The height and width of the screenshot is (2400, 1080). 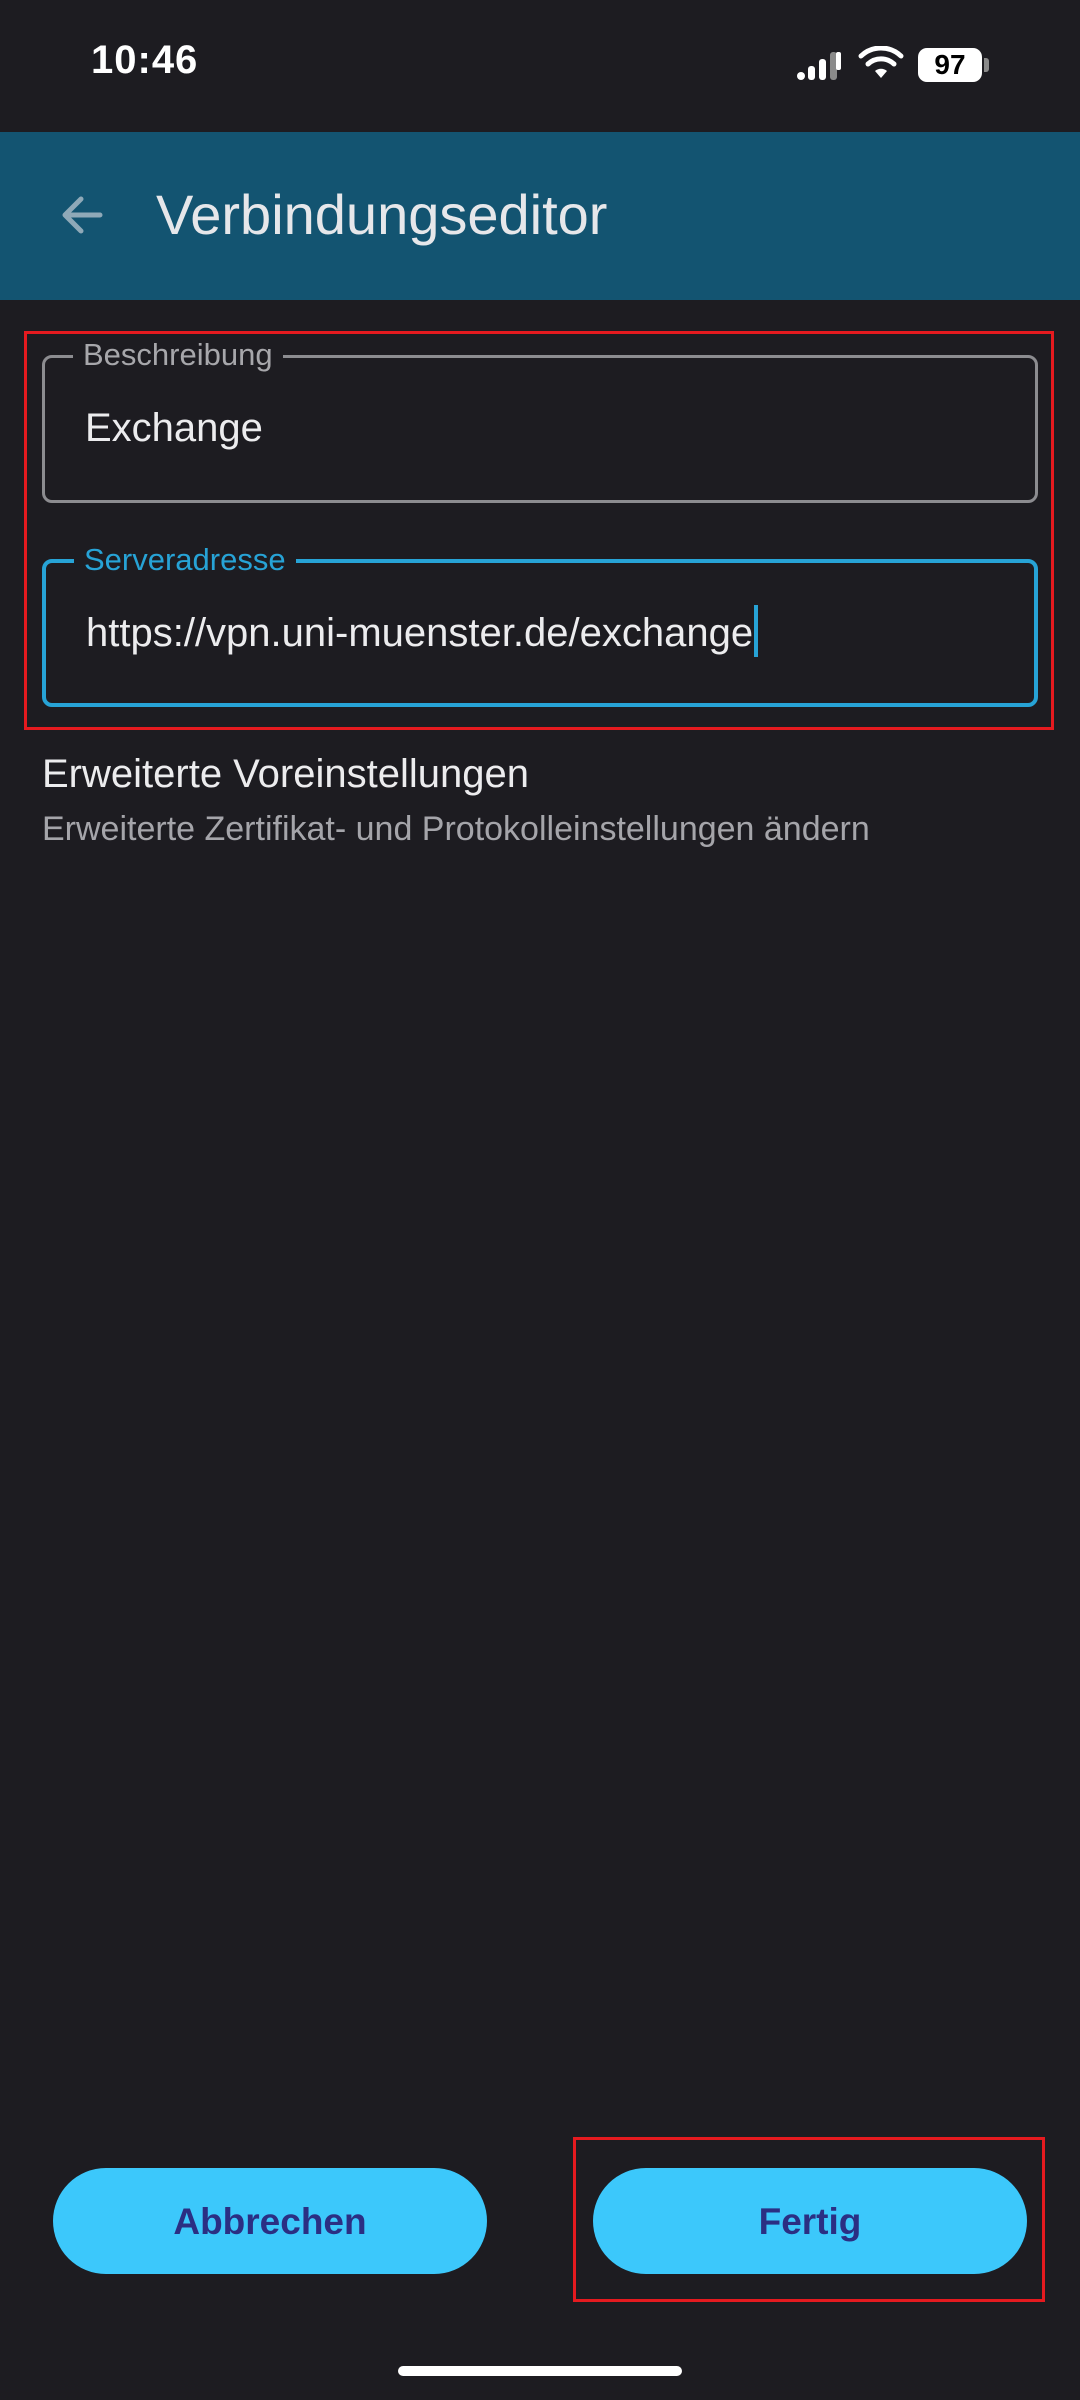 I want to click on battery-level: 97, so click(x=950, y=65).